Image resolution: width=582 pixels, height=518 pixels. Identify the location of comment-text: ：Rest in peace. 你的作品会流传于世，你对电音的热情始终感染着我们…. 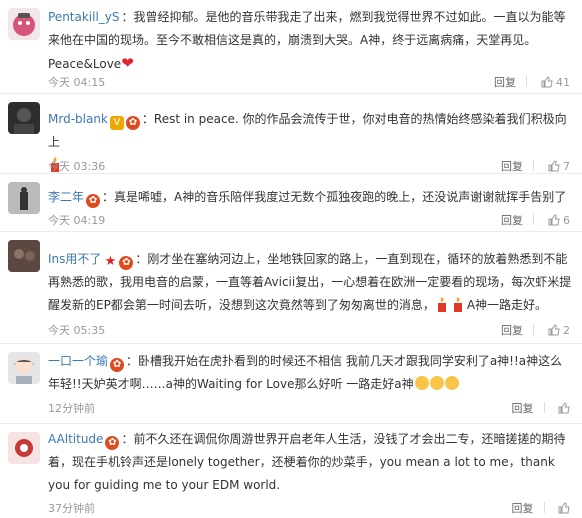
(307, 130).